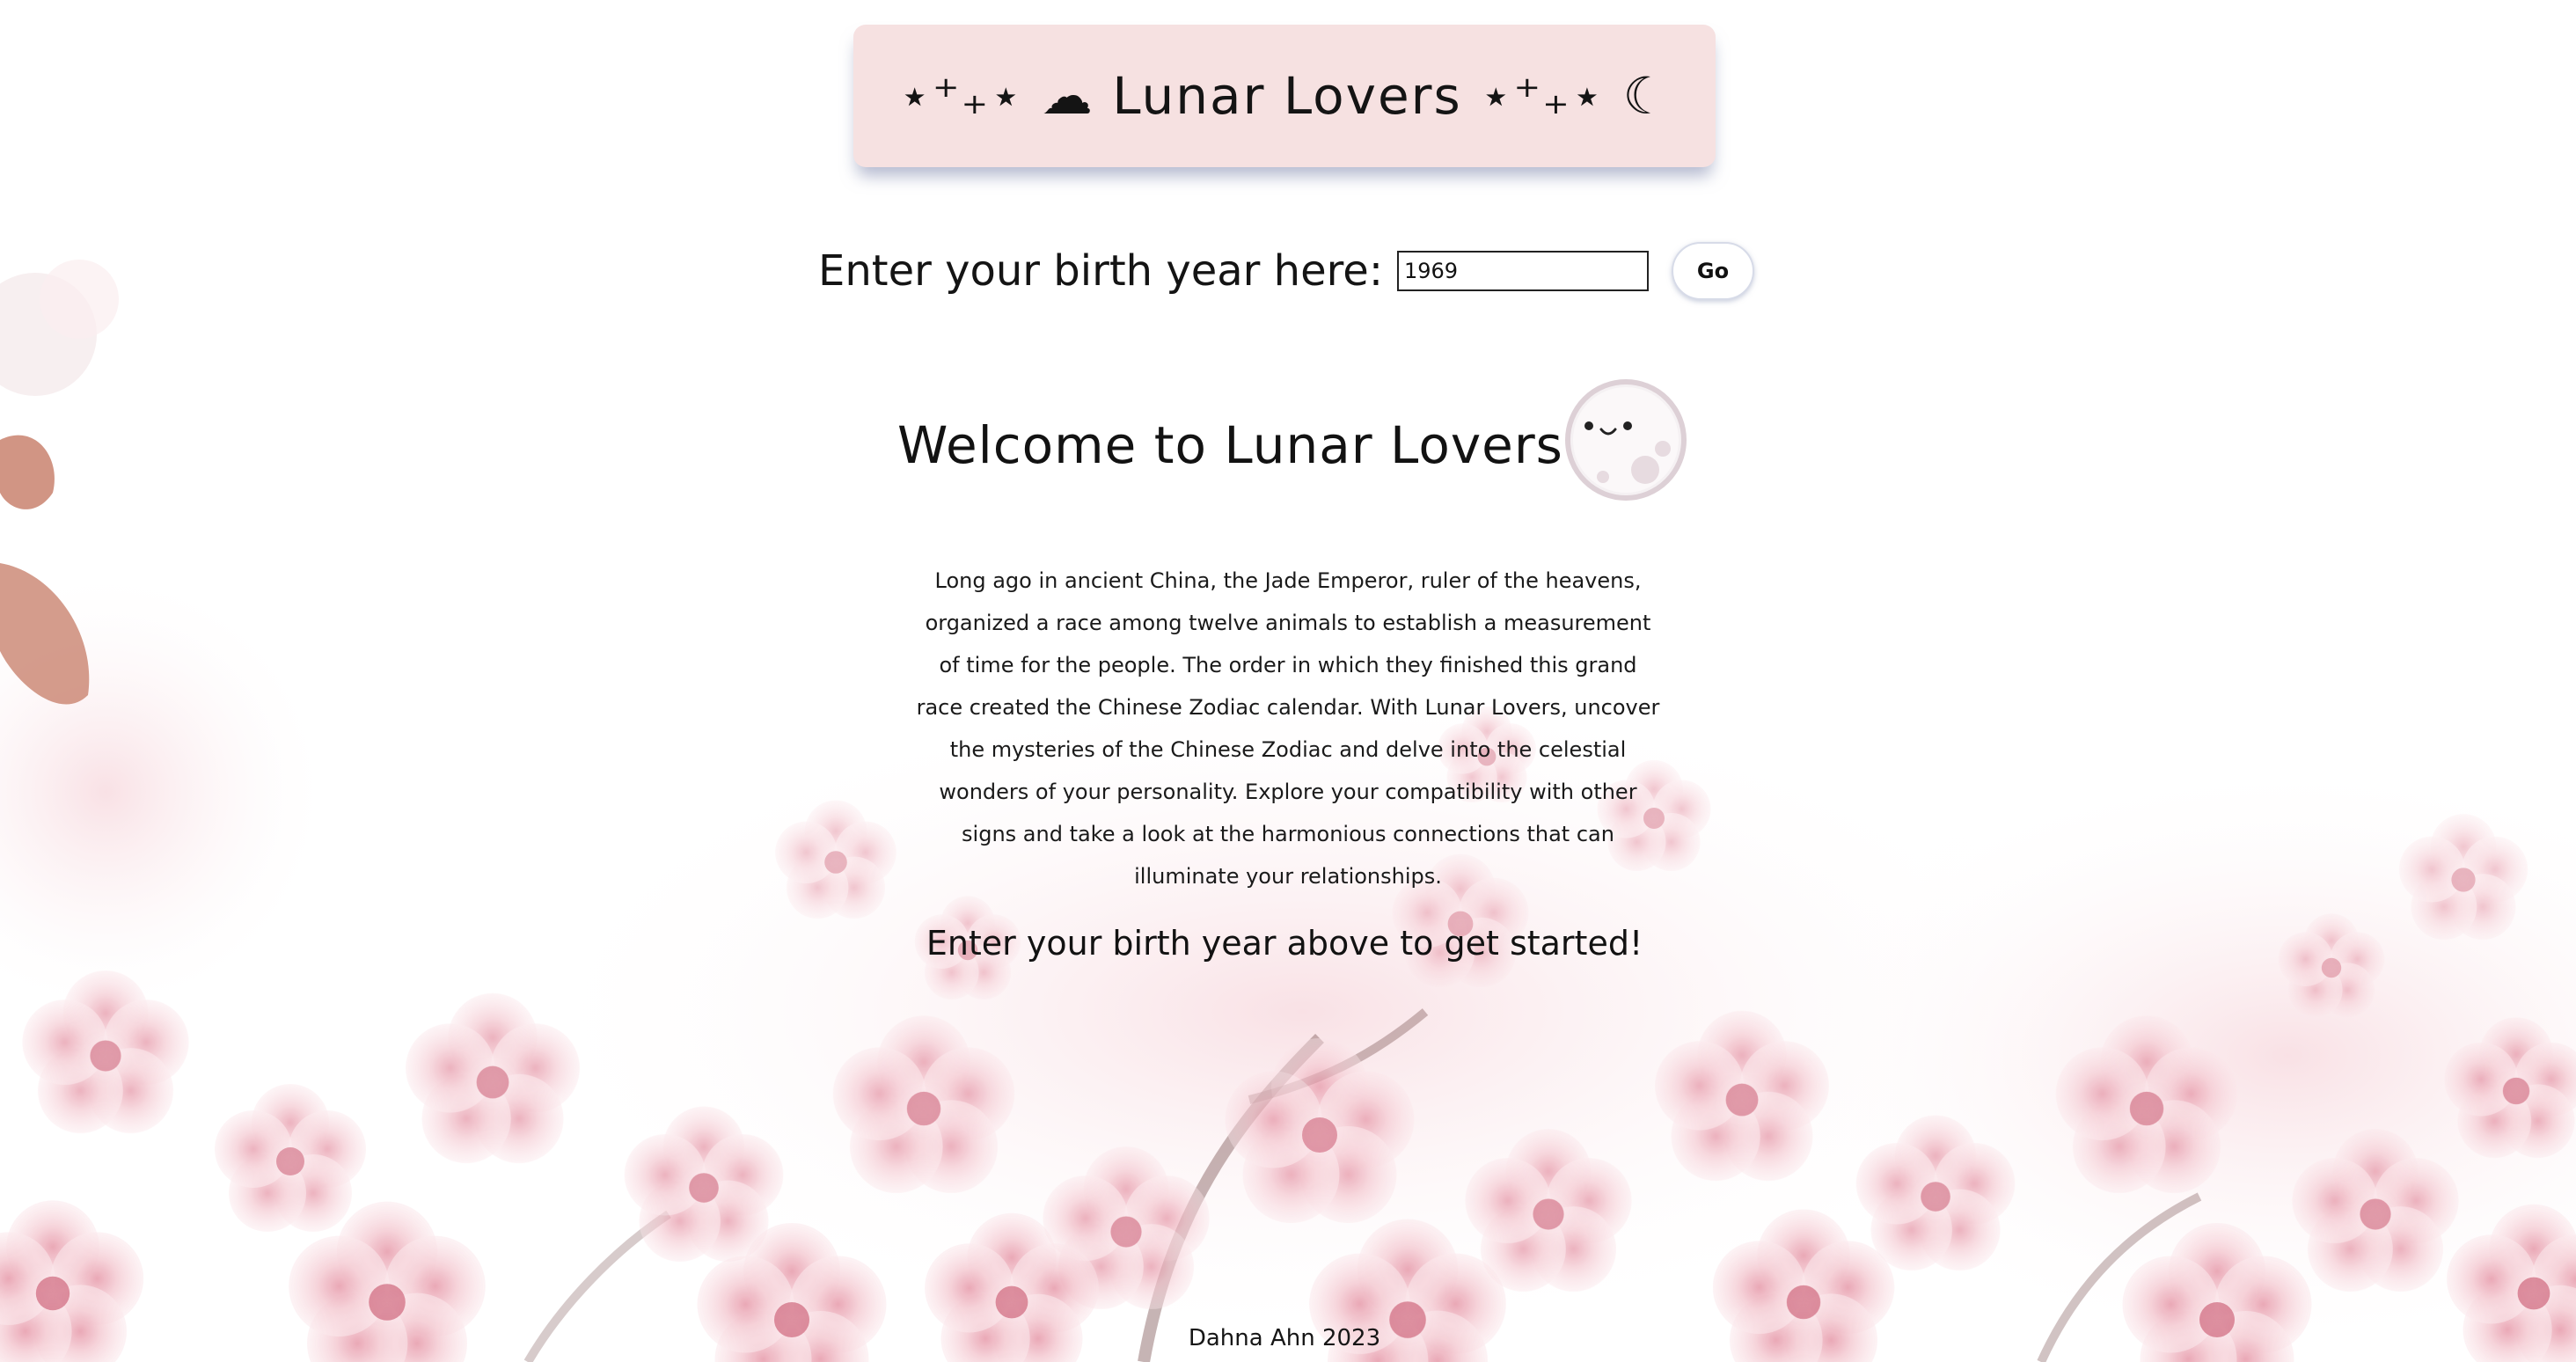 This screenshot has width=2576, height=1362. What do you see at coordinates (1284, 1338) in the screenshot?
I see `footer-credit: Dahna Ahn 2023` at bounding box center [1284, 1338].